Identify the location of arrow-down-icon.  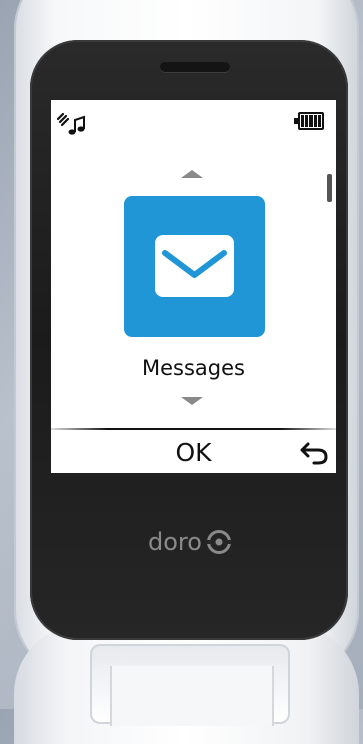
(192, 401).